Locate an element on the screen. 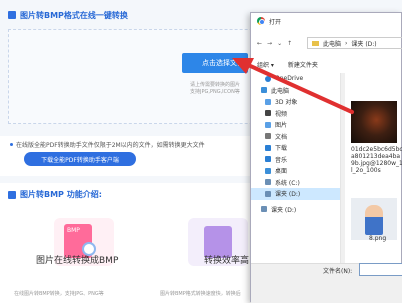  nav-item-onedrive: OneDrive is located at coordinates (296, 79).